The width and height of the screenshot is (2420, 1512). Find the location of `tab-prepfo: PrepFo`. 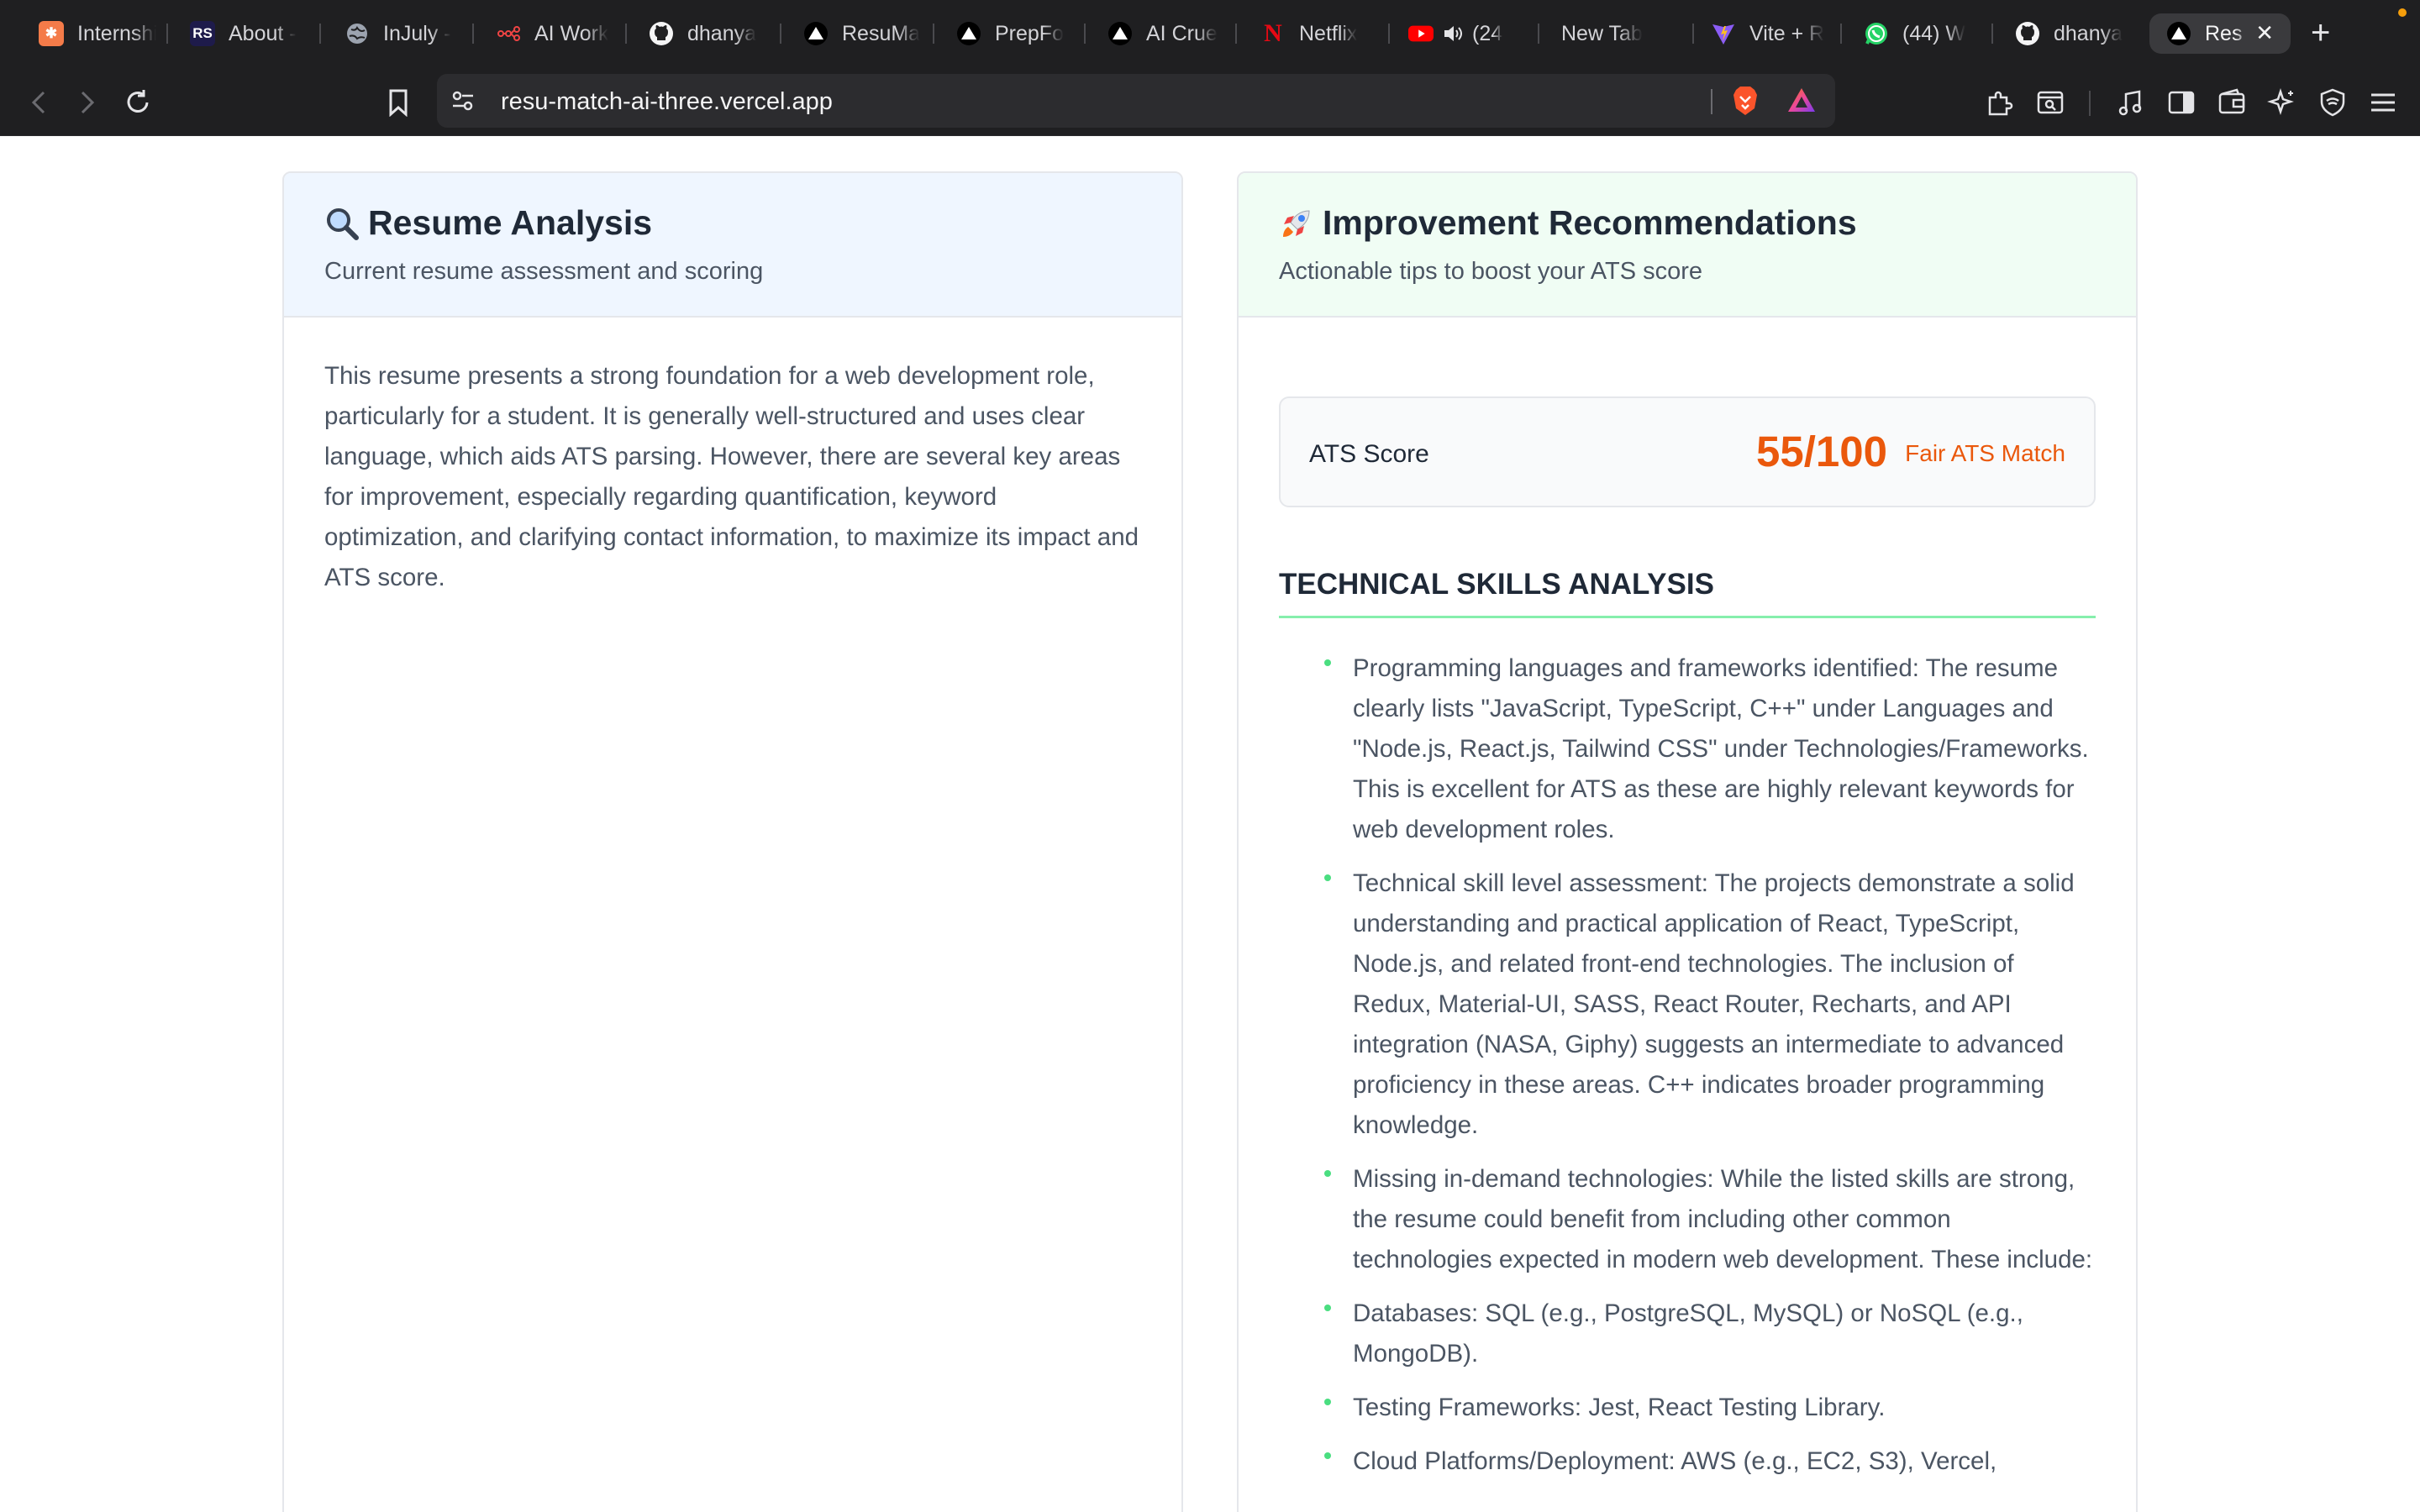

tab-prepfo: PrepFo is located at coordinates (1015, 33).